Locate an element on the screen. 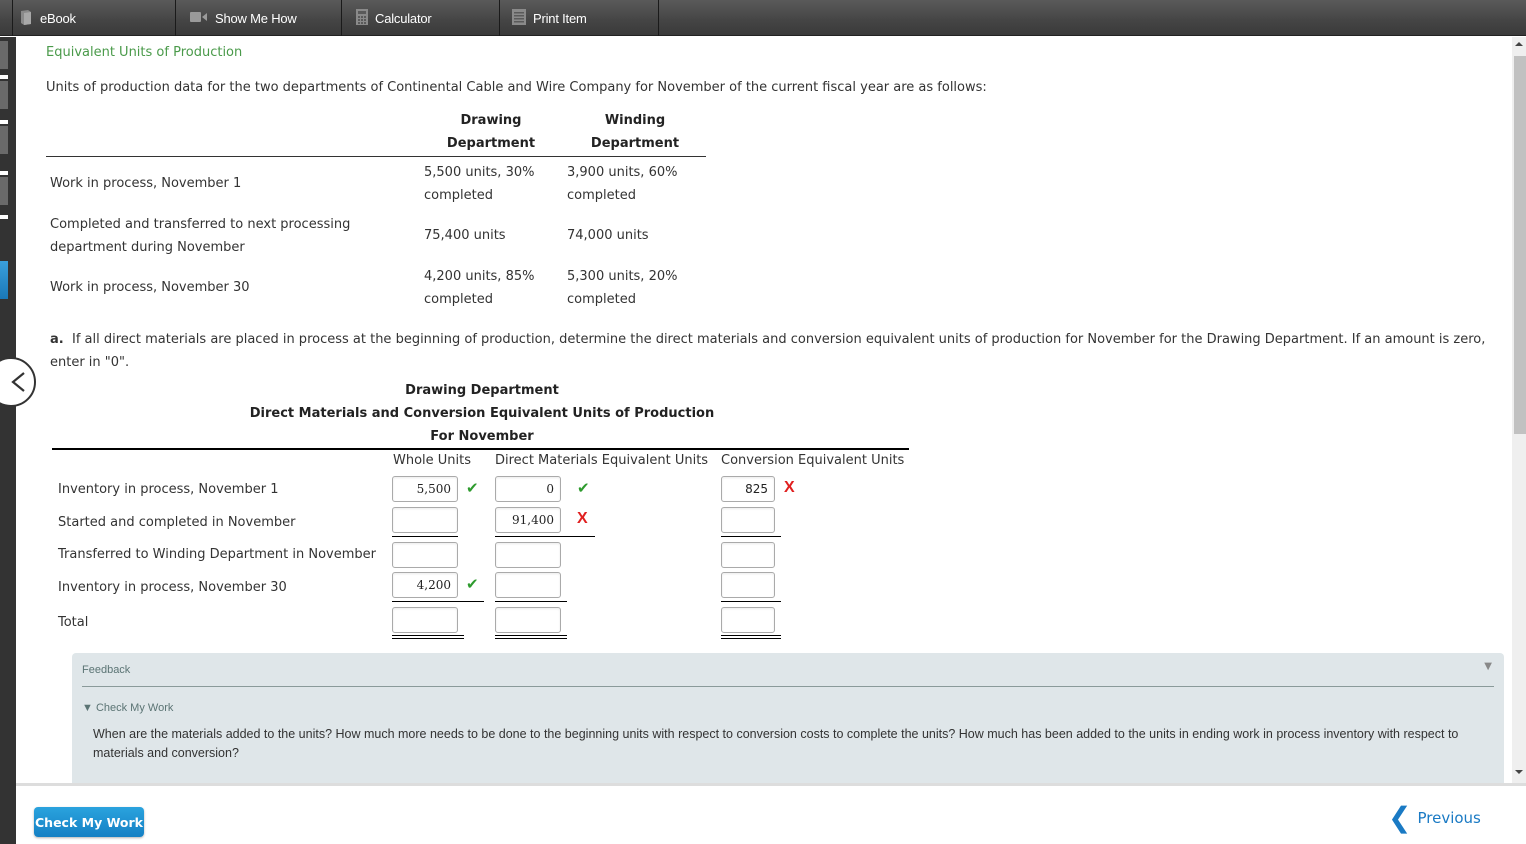 The height and width of the screenshot is (844, 1526). print-item-label: Print Item is located at coordinates (560, 18).